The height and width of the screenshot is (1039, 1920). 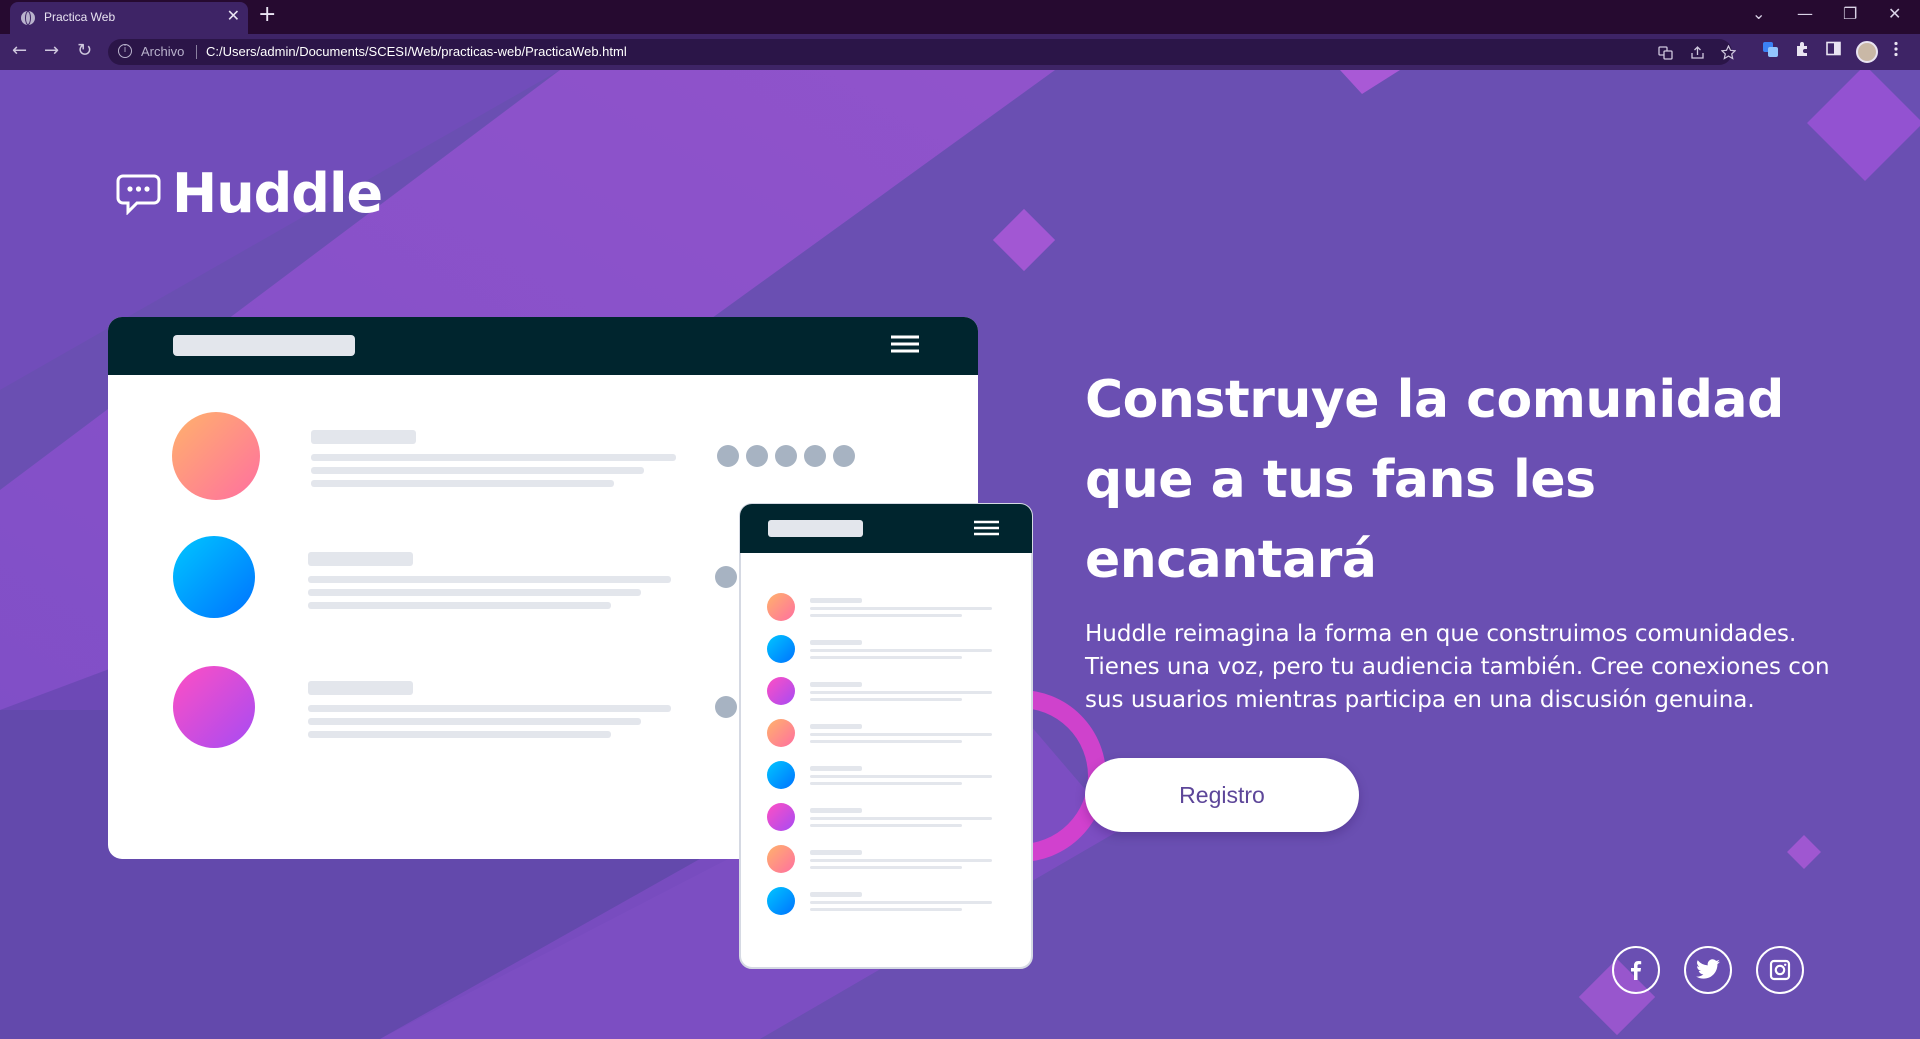 What do you see at coordinates (1894, 13) in the screenshot?
I see `close-window-button: ✕` at bounding box center [1894, 13].